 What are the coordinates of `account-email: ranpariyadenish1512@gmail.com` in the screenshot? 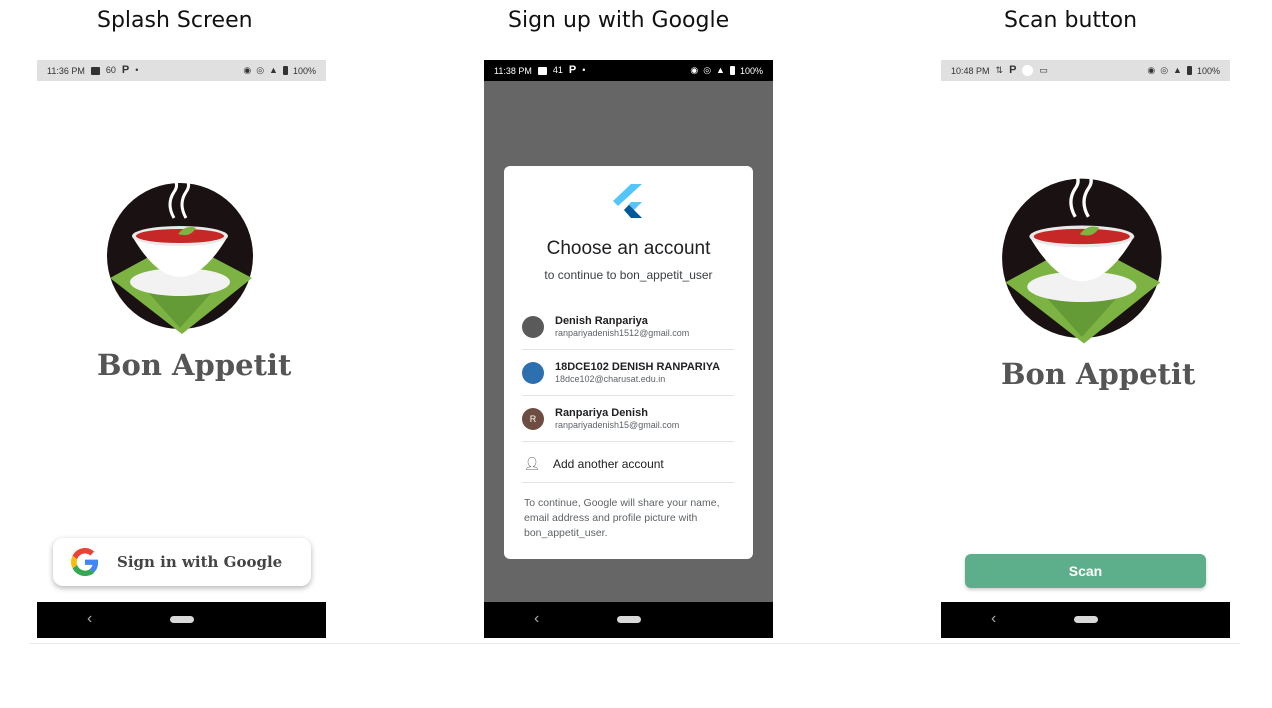 It's located at (622, 333).